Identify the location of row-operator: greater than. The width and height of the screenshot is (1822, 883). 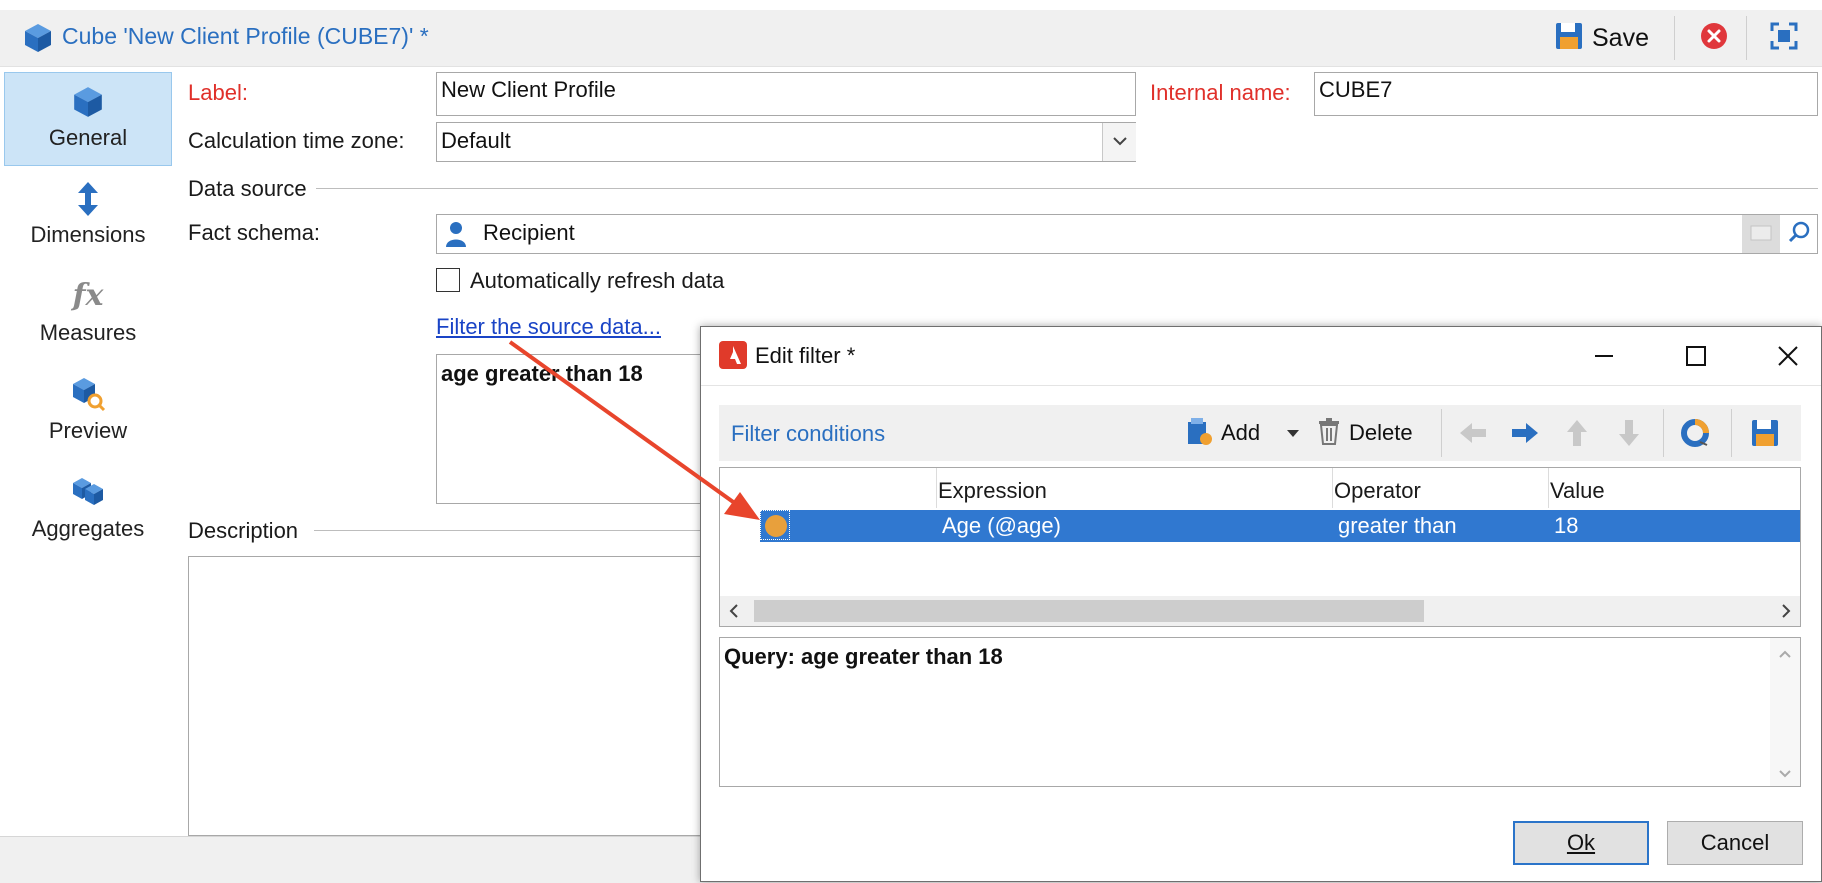
(1397, 525).